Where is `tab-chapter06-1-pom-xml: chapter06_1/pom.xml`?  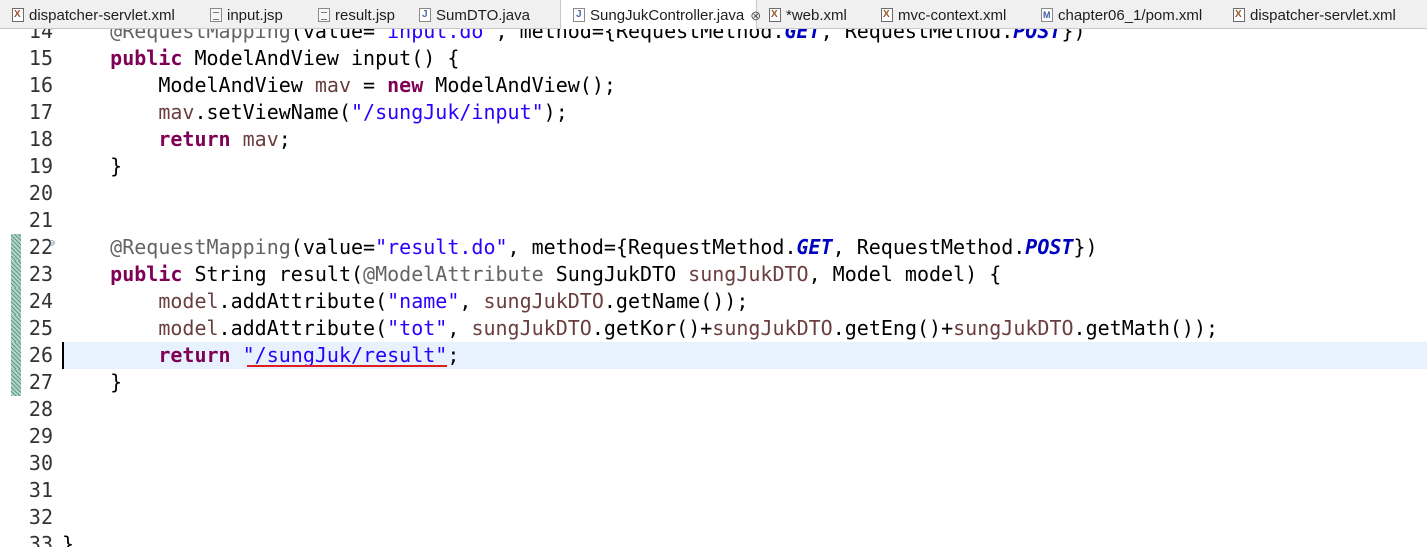
tab-chapter06-1-pom-xml: chapter06_1/pom.xml is located at coordinates (1125, 14).